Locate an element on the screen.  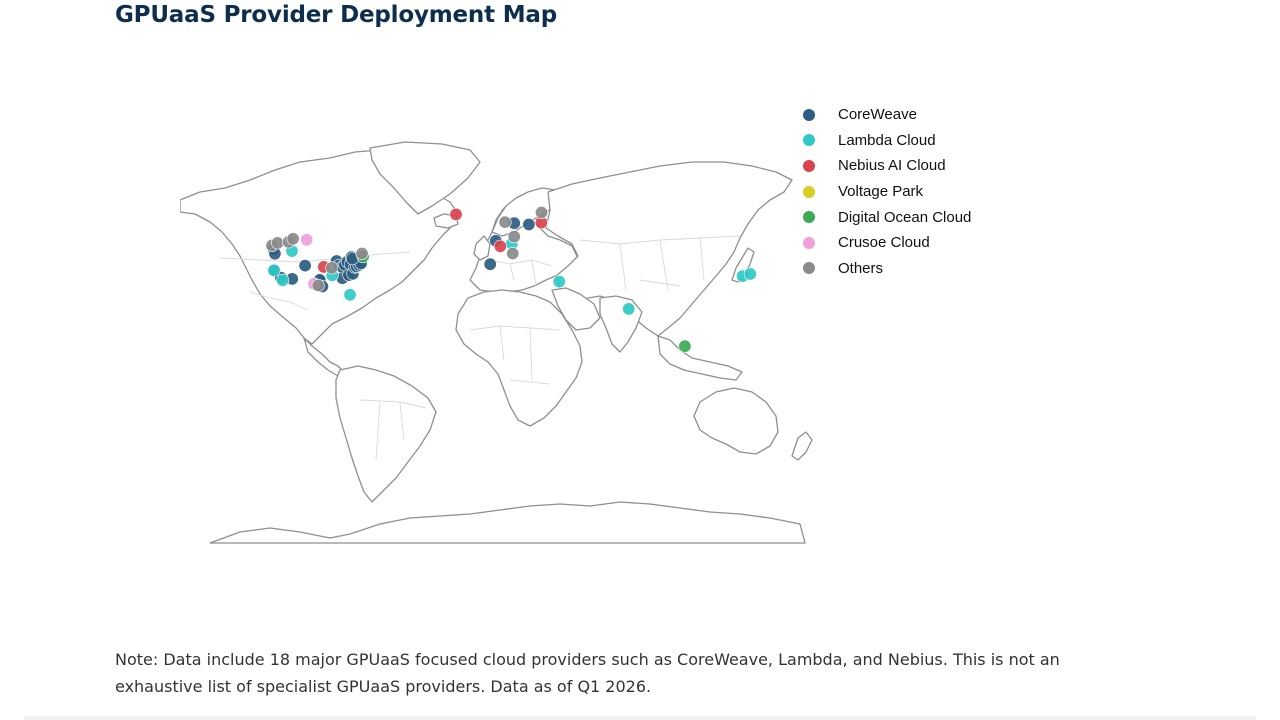
legend-label-voltage-park: Voltage Park is located at coordinates (881, 192).